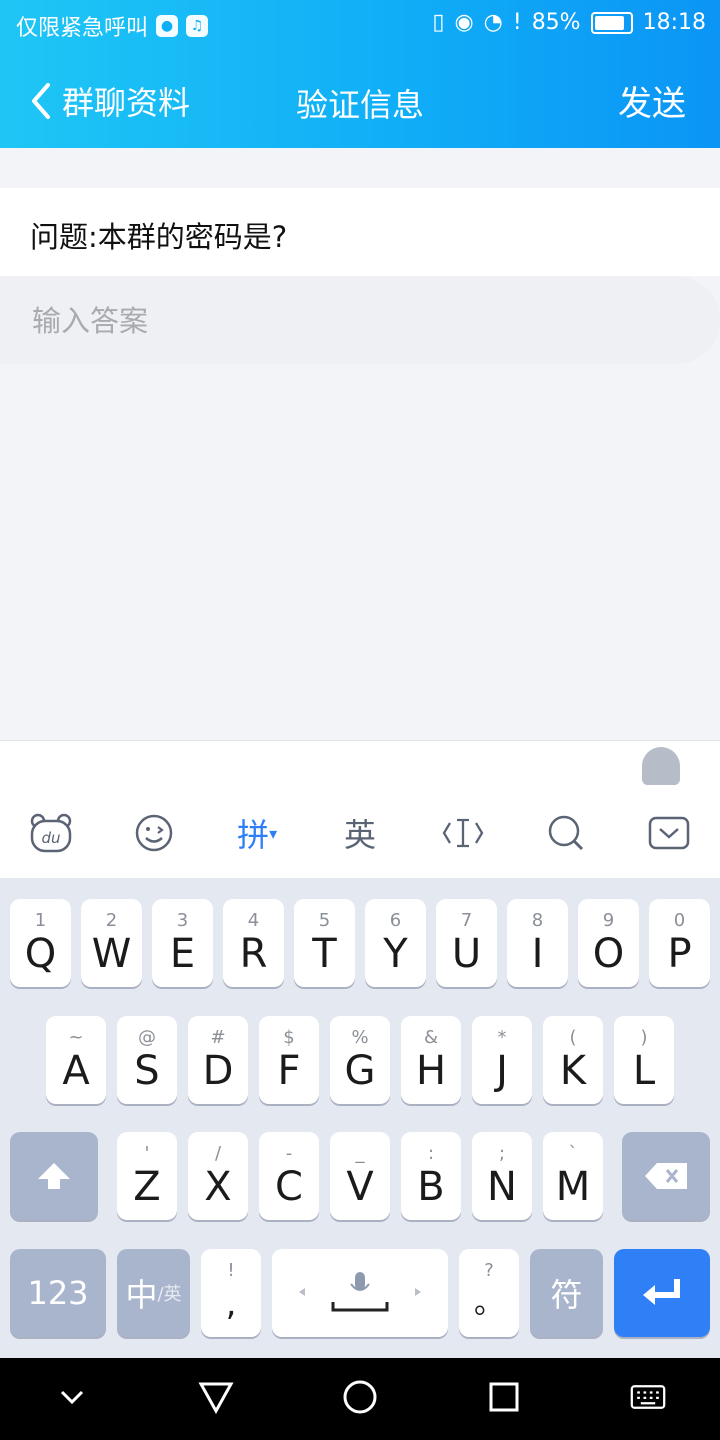 The image size is (720, 1440). Describe the element at coordinates (608, 954) in the screenshot. I see `key-letter: O` at that location.